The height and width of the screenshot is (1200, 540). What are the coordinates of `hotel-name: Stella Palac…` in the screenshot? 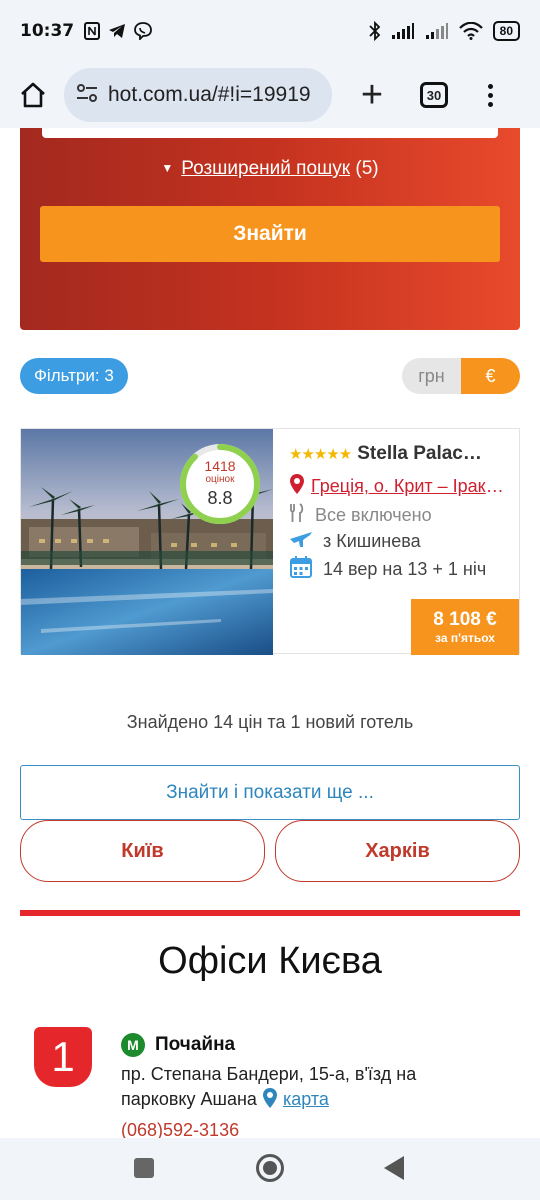 It's located at (419, 454).